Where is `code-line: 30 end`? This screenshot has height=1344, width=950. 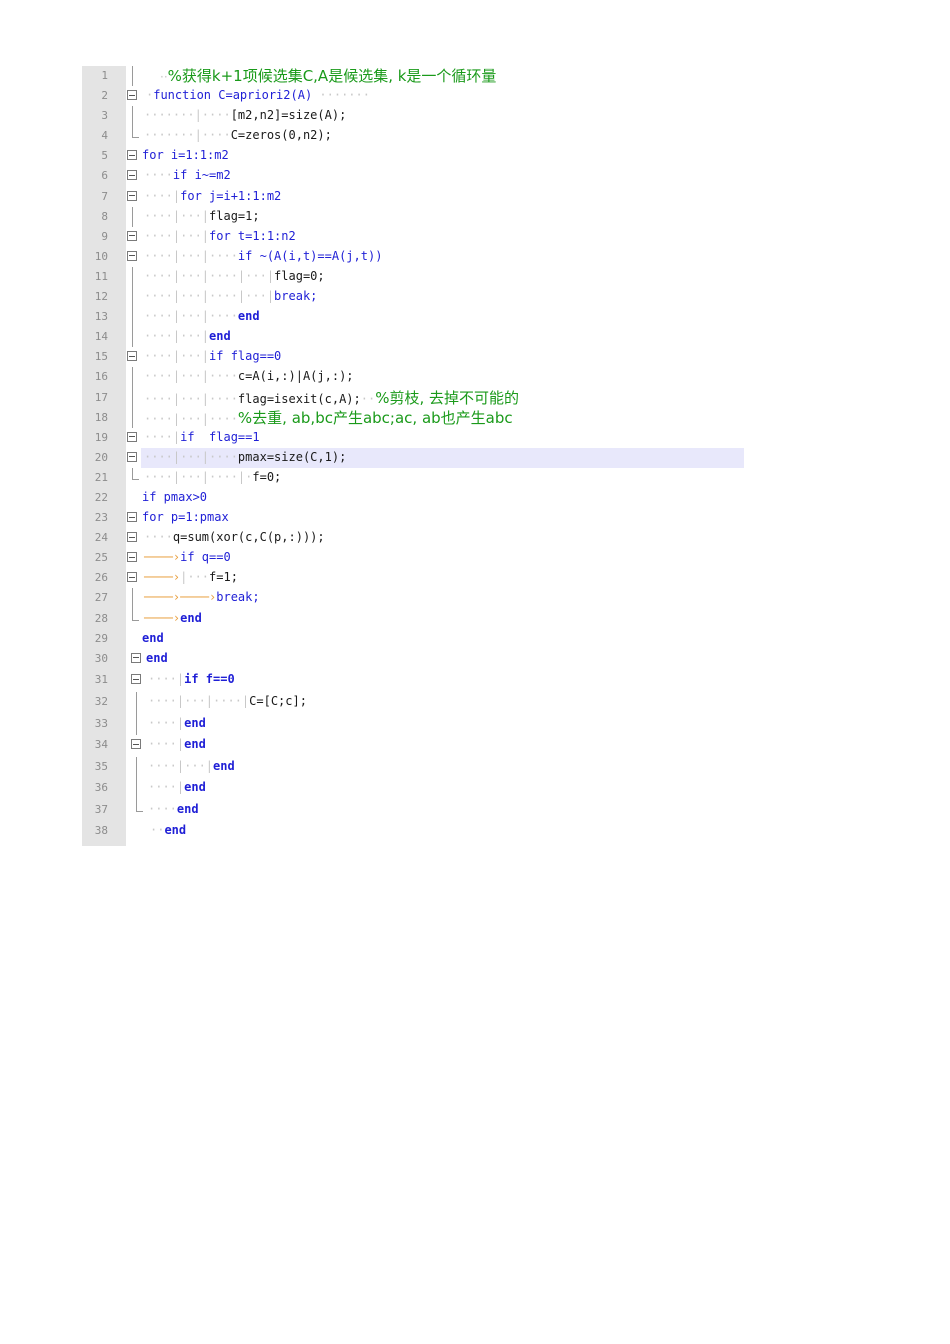
code-line: 30 end is located at coordinates (413, 660).